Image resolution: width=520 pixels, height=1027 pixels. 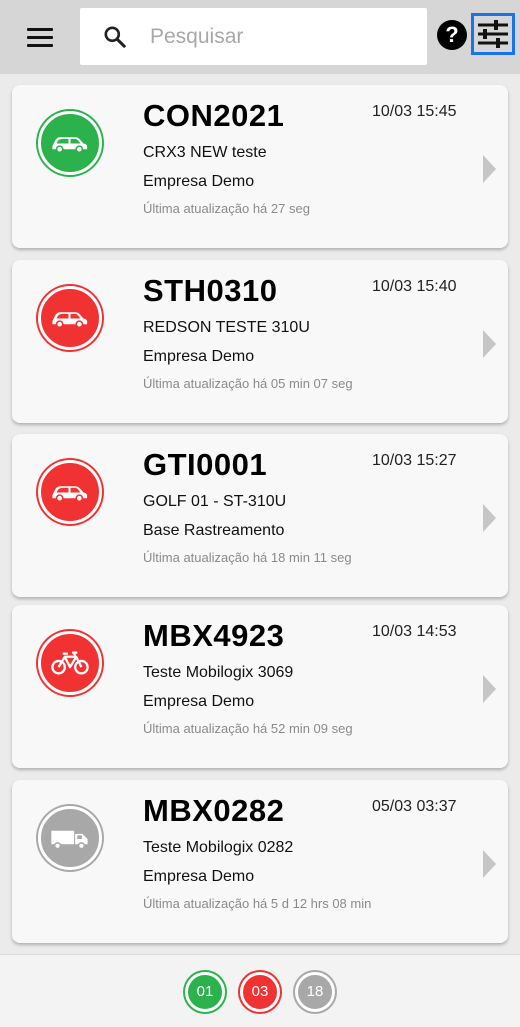 I want to click on top-bar: ?, so click(x=260, y=37).